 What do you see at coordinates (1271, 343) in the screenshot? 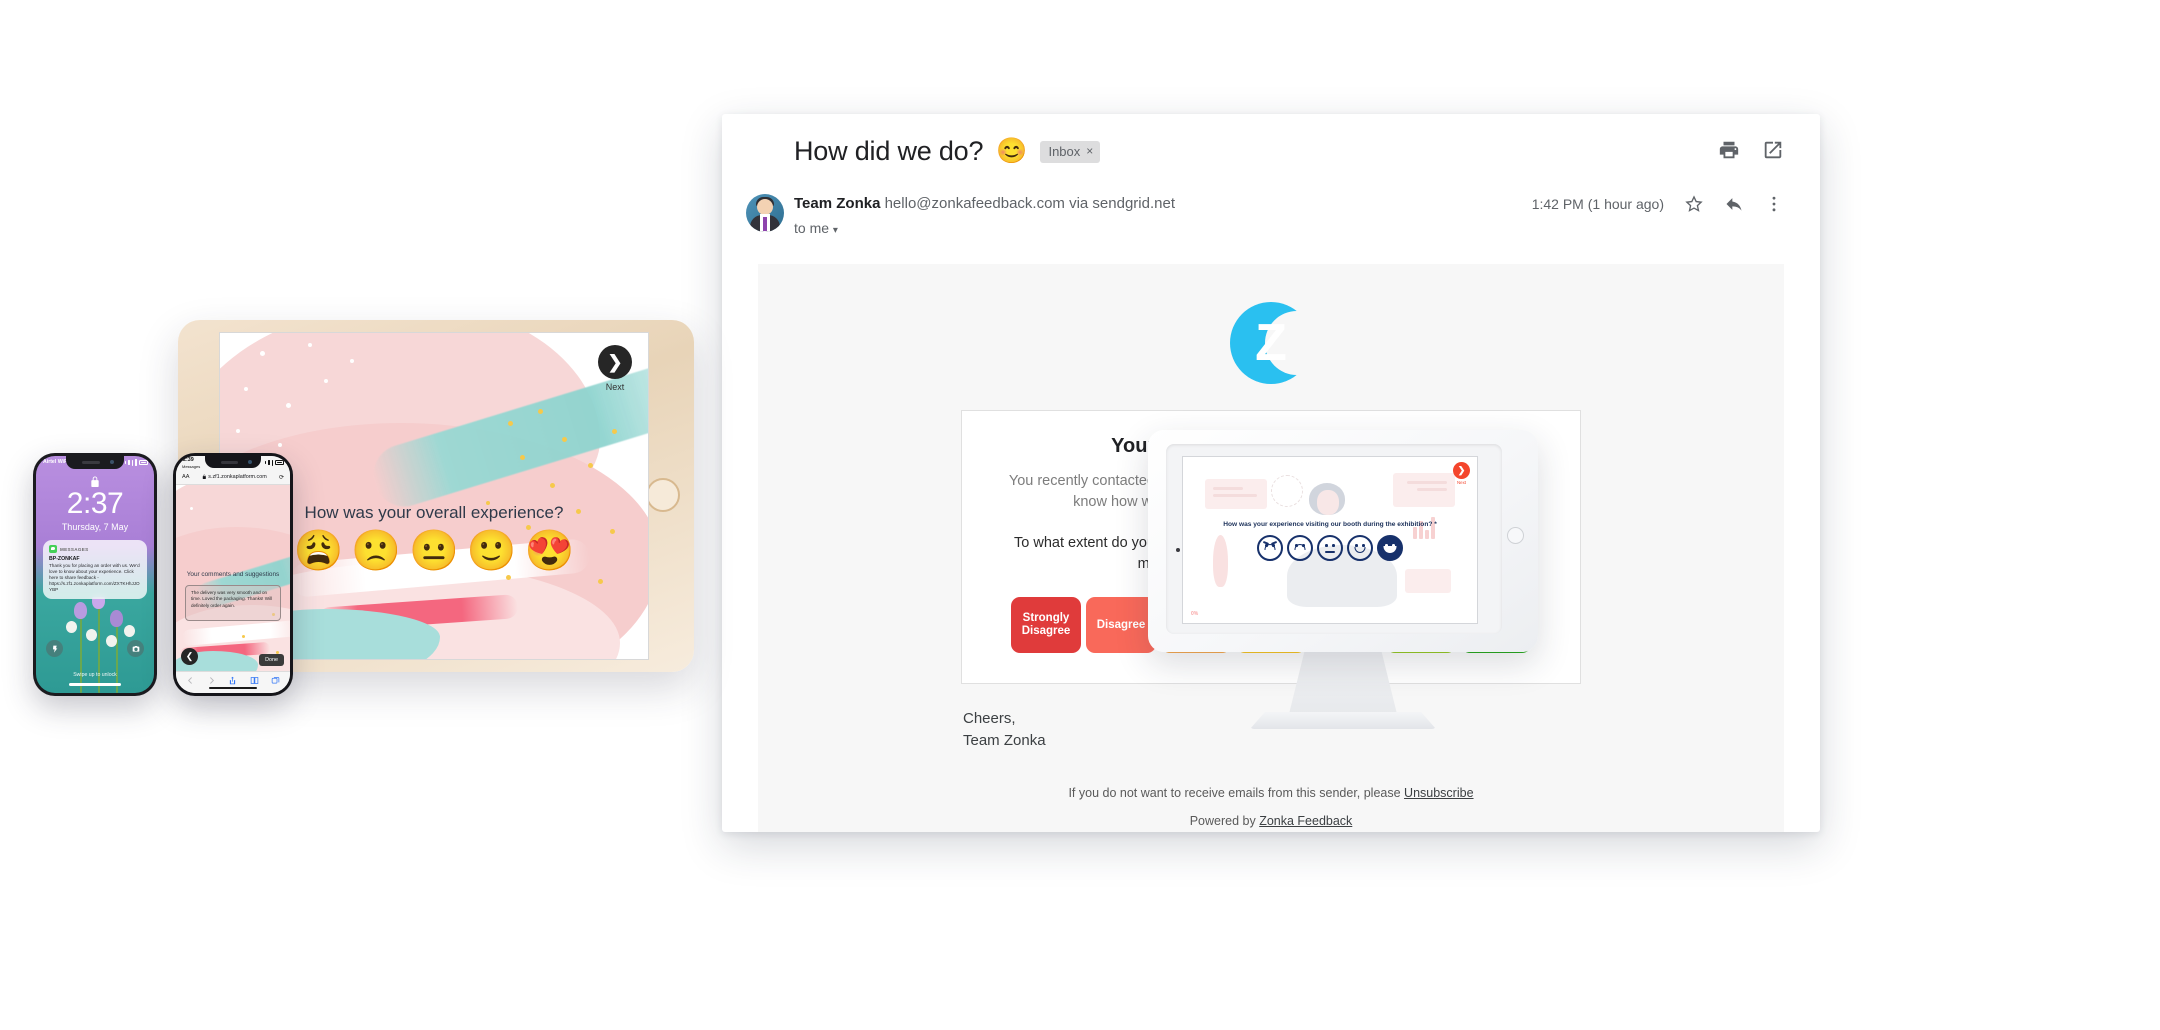
I see `zonka-logo-letter: Z` at bounding box center [1271, 343].